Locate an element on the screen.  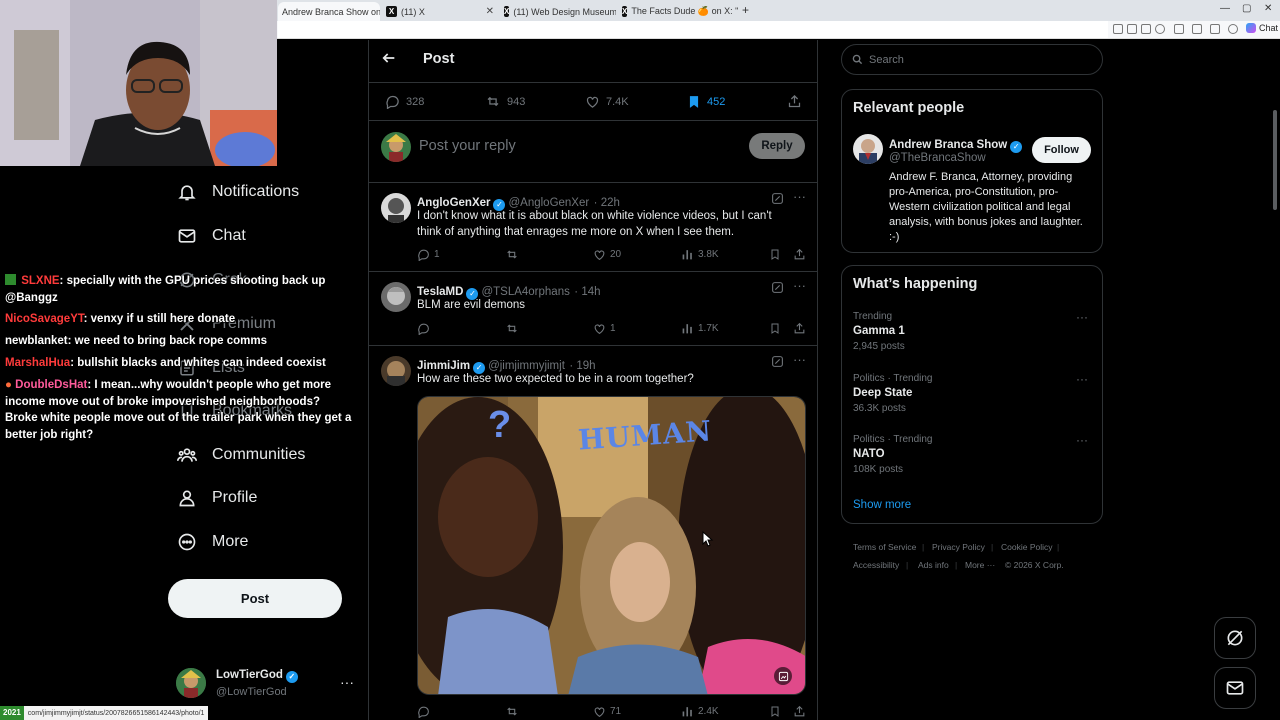
minimize-icon: — is located at coordinates (1225, 8).